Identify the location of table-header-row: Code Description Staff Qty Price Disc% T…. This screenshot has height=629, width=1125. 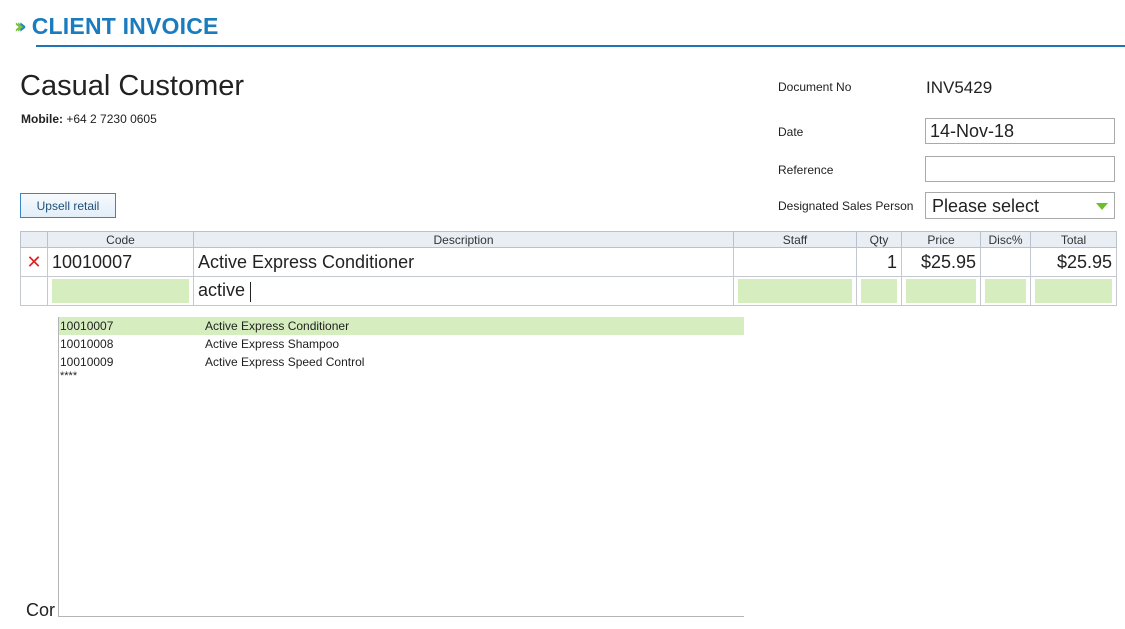
(568, 239).